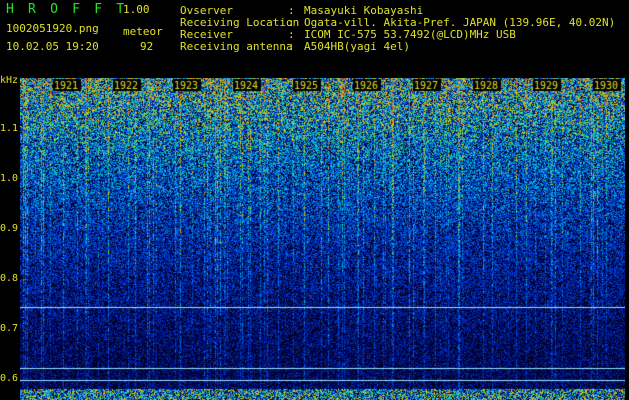 The width and height of the screenshot is (629, 400). What do you see at coordinates (67, 9) in the screenshot?
I see `app-name: H R O F F T` at bounding box center [67, 9].